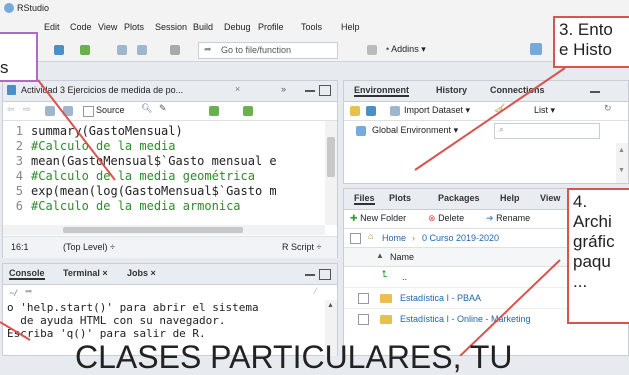 Image resolution: width=629 pixels, height=375 pixels. Describe the element at coordinates (19, 57) in the screenshot. I see `annotation-box-left: s` at that location.